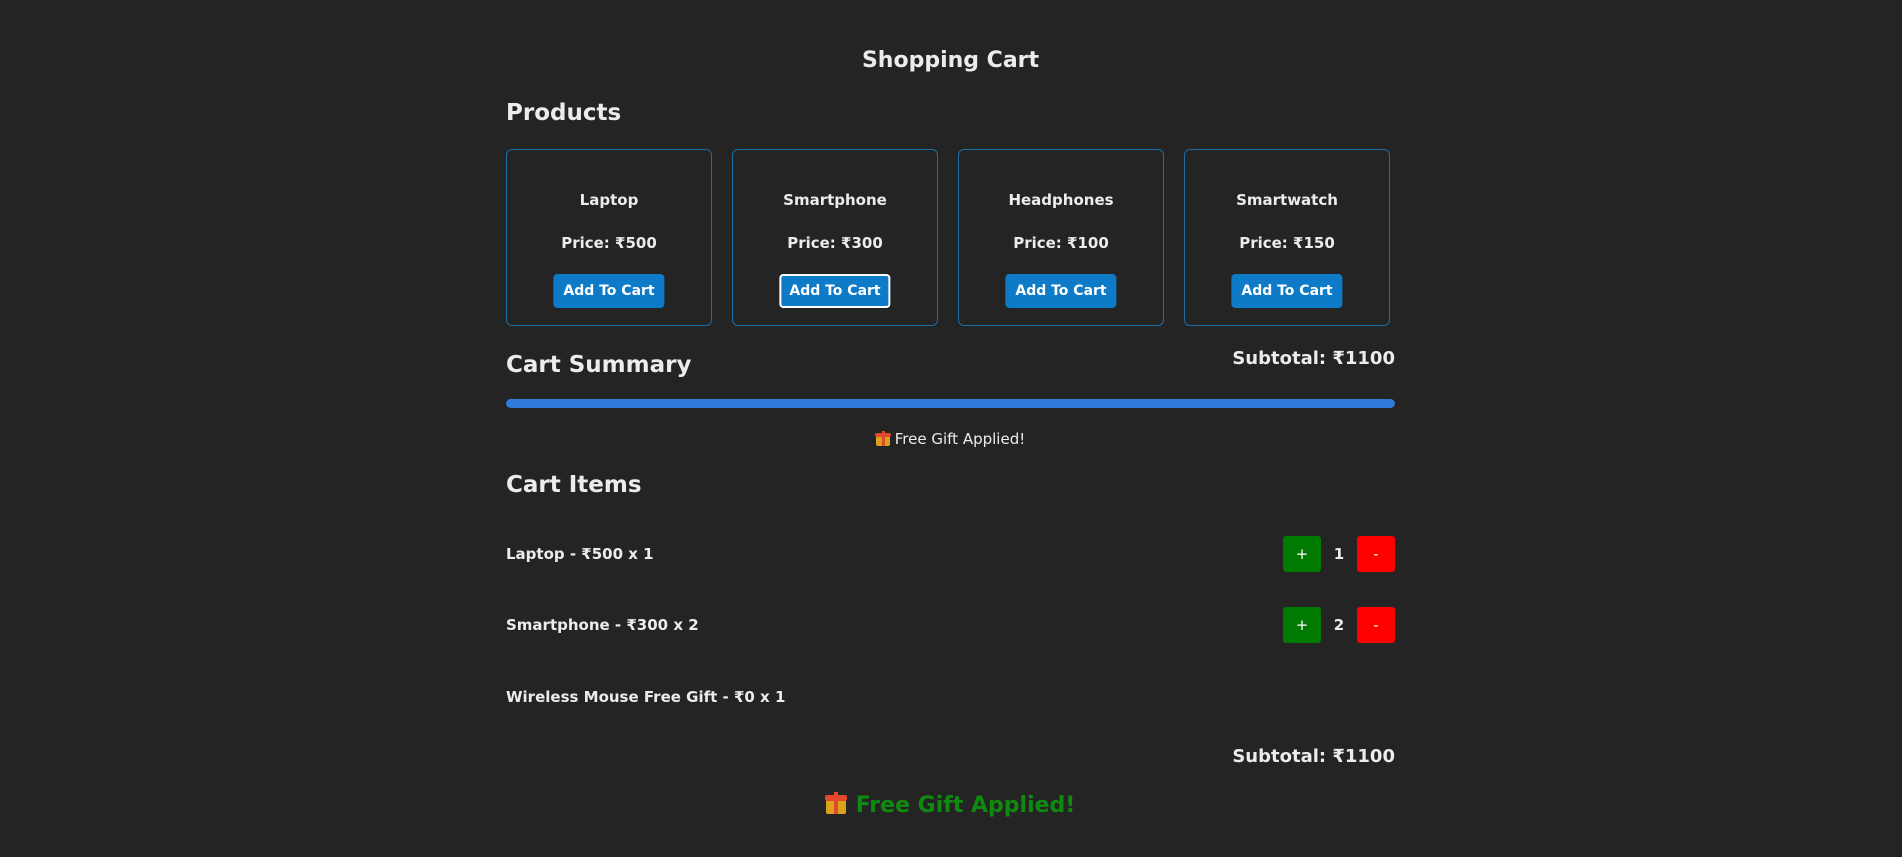 This screenshot has width=1902, height=857. I want to click on cart-summary-heading: Cart Summary, so click(599, 365).